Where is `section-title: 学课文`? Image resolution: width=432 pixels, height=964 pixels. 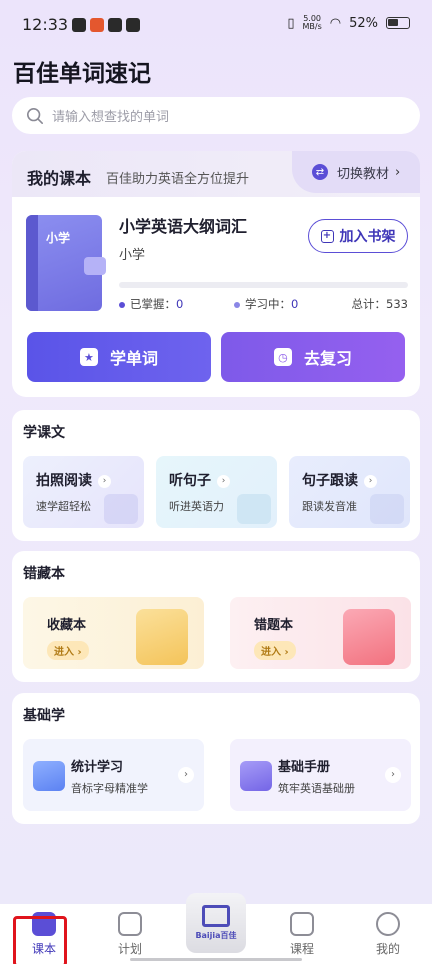 section-title: 学课文 is located at coordinates (44, 433).